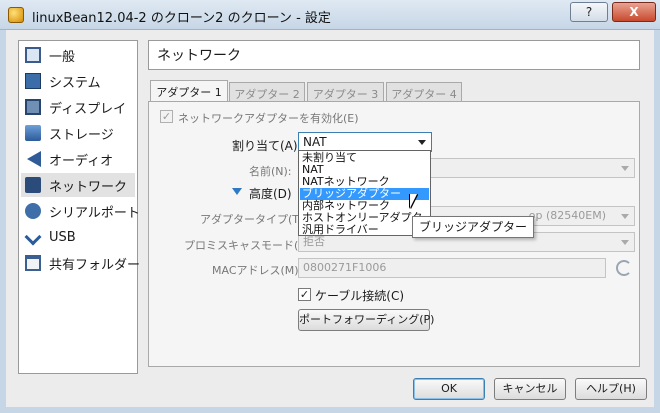  What do you see at coordinates (62, 57) in the screenshot?
I see `sidebar-item-label: 一般` at bounding box center [62, 57].